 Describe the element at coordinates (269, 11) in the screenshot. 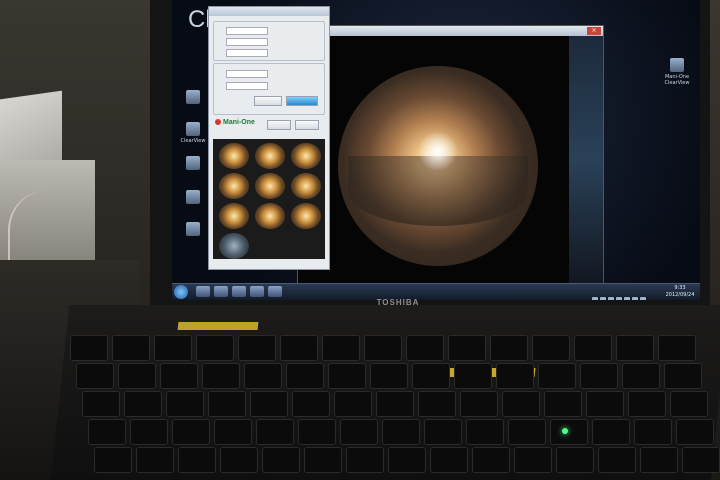

I see `panel-title-bar` at that location.